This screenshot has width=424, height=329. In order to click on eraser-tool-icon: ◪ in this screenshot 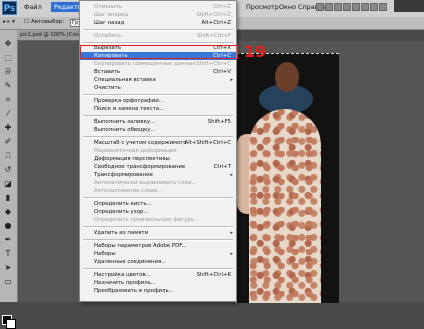, I will do `click(8, 183)`.